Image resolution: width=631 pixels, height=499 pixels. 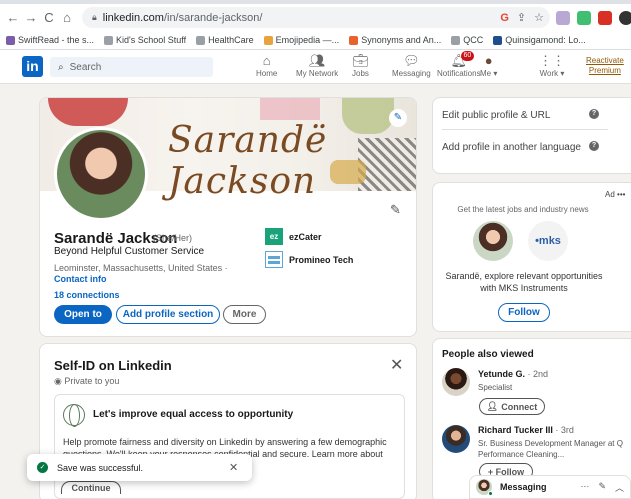 I want to click on nav-bell: 🔔︎ 60 Notifications, so click(x=459, y=64).